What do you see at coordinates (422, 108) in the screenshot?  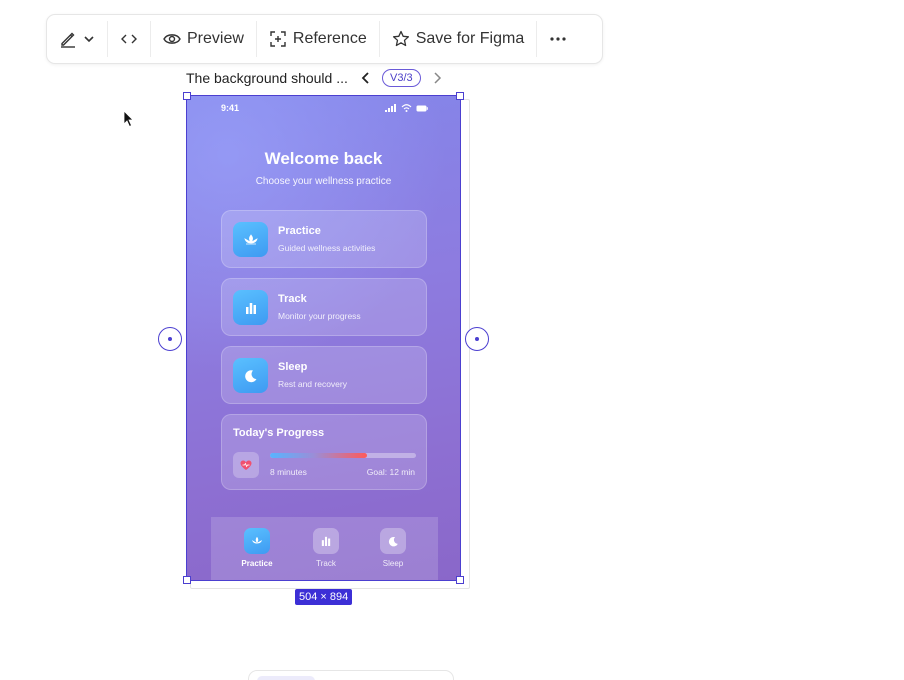 I see `battery-icon` at bounding box center [422, 108].